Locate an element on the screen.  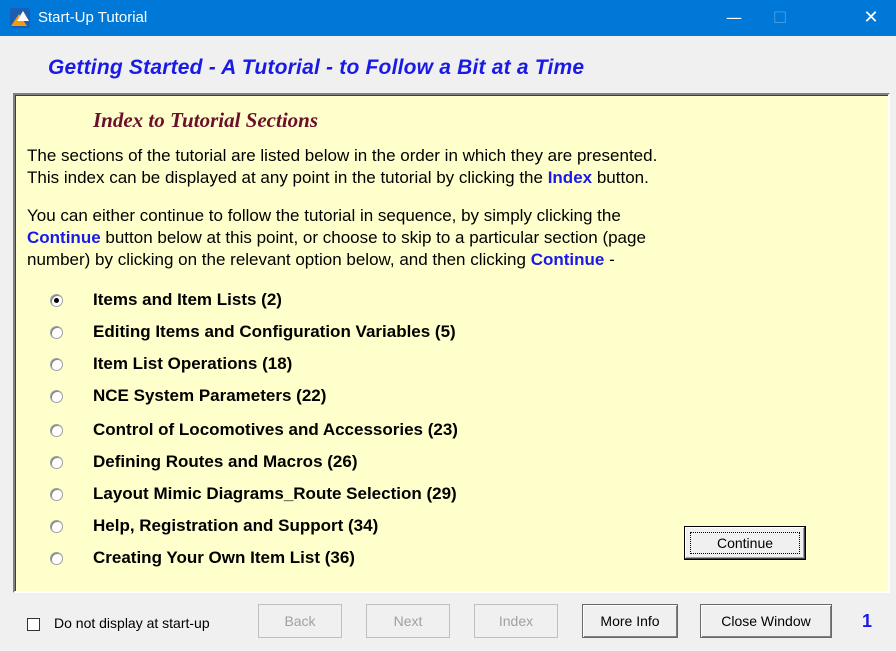
option-label: Items and Item Lists (2) is located at coordinates (187, 300).